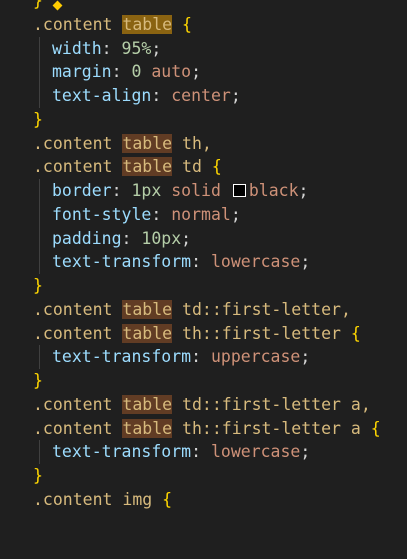  I want to click on css-property: font-style, so click(102, 214).